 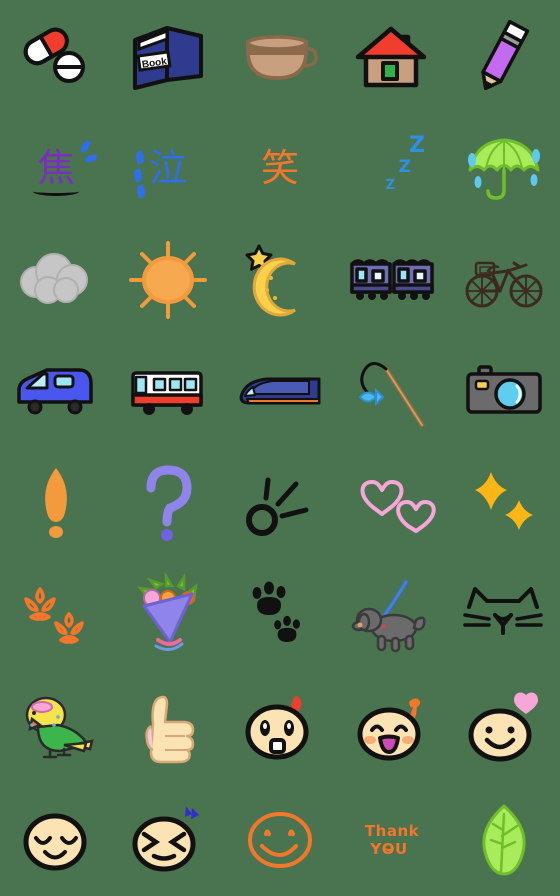 I want to click on thank-you-line2: YO U, so click(x=389, y=849).